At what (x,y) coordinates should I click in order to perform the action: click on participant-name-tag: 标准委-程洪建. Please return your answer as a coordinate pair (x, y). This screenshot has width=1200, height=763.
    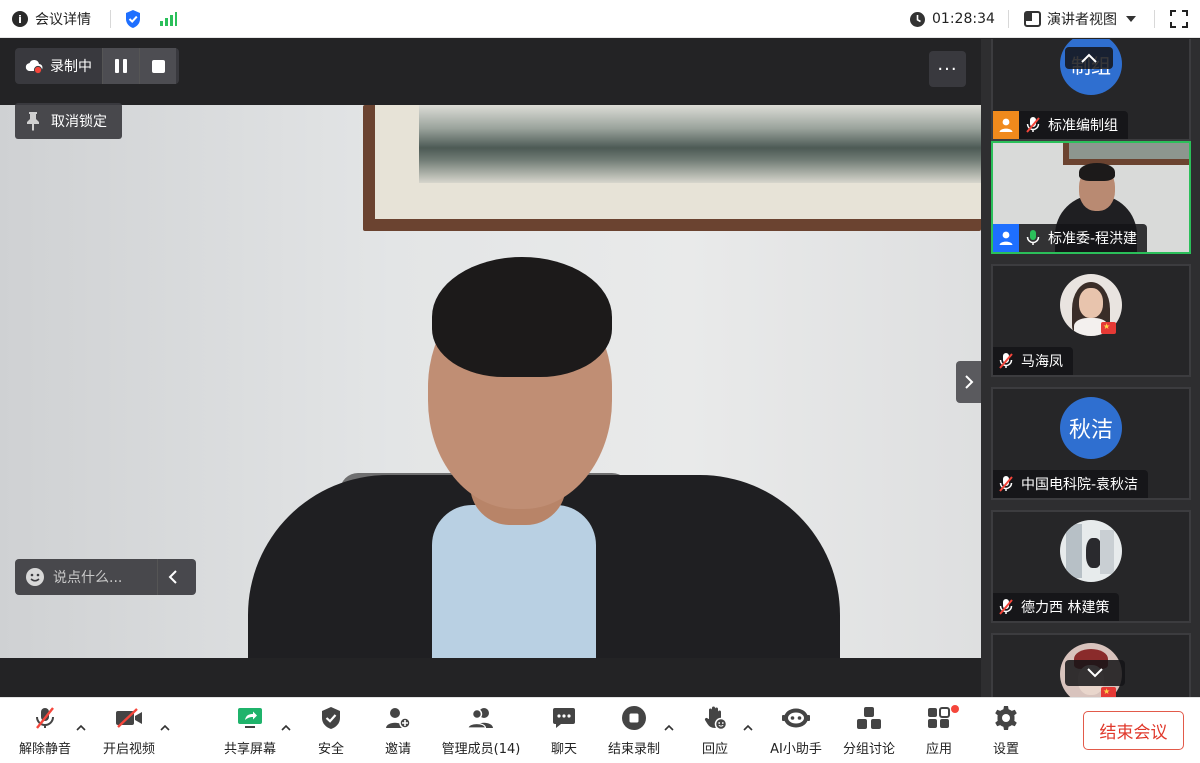
    Looking at the image, I should click on (1070, 238).